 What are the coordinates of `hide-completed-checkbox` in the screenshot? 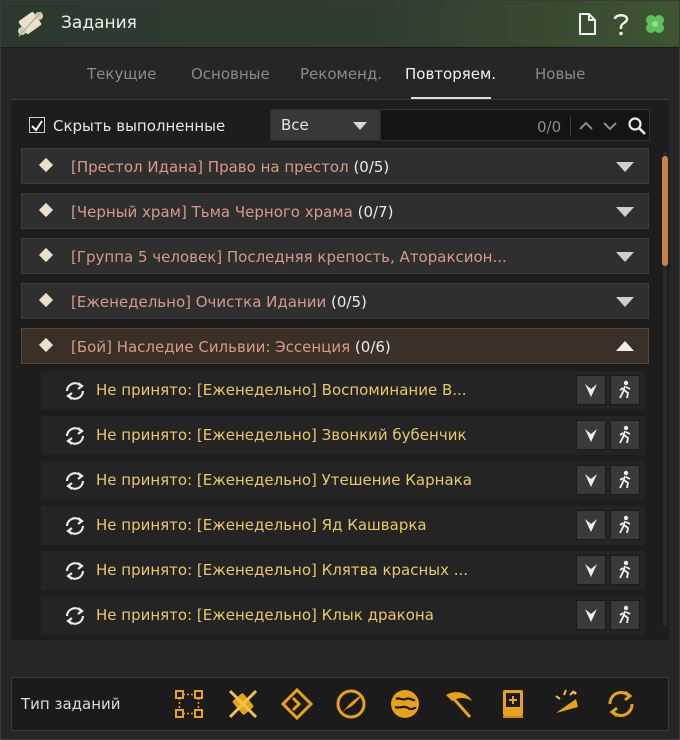 It's located at (37, 125).